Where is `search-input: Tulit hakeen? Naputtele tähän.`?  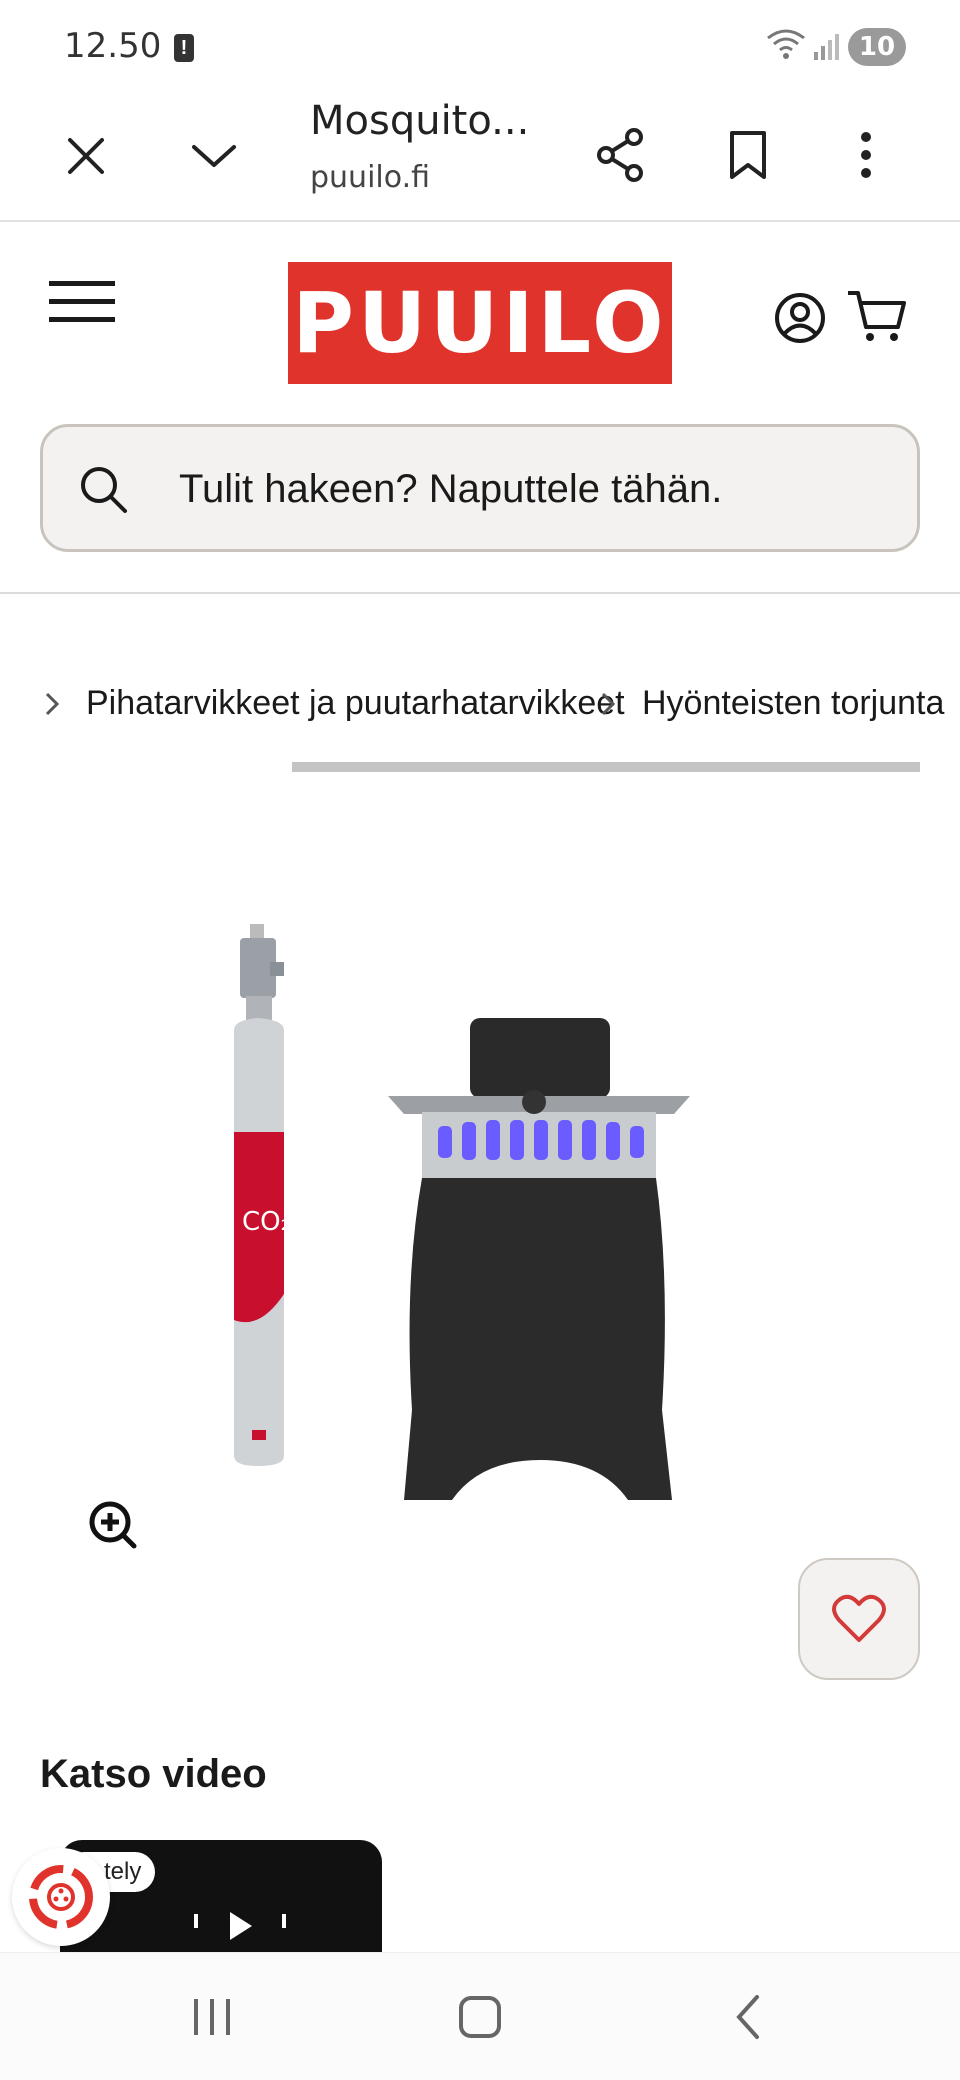 search-input: Tulit hakeen? Naputtele tähän. is located at coordinates (450, 489).